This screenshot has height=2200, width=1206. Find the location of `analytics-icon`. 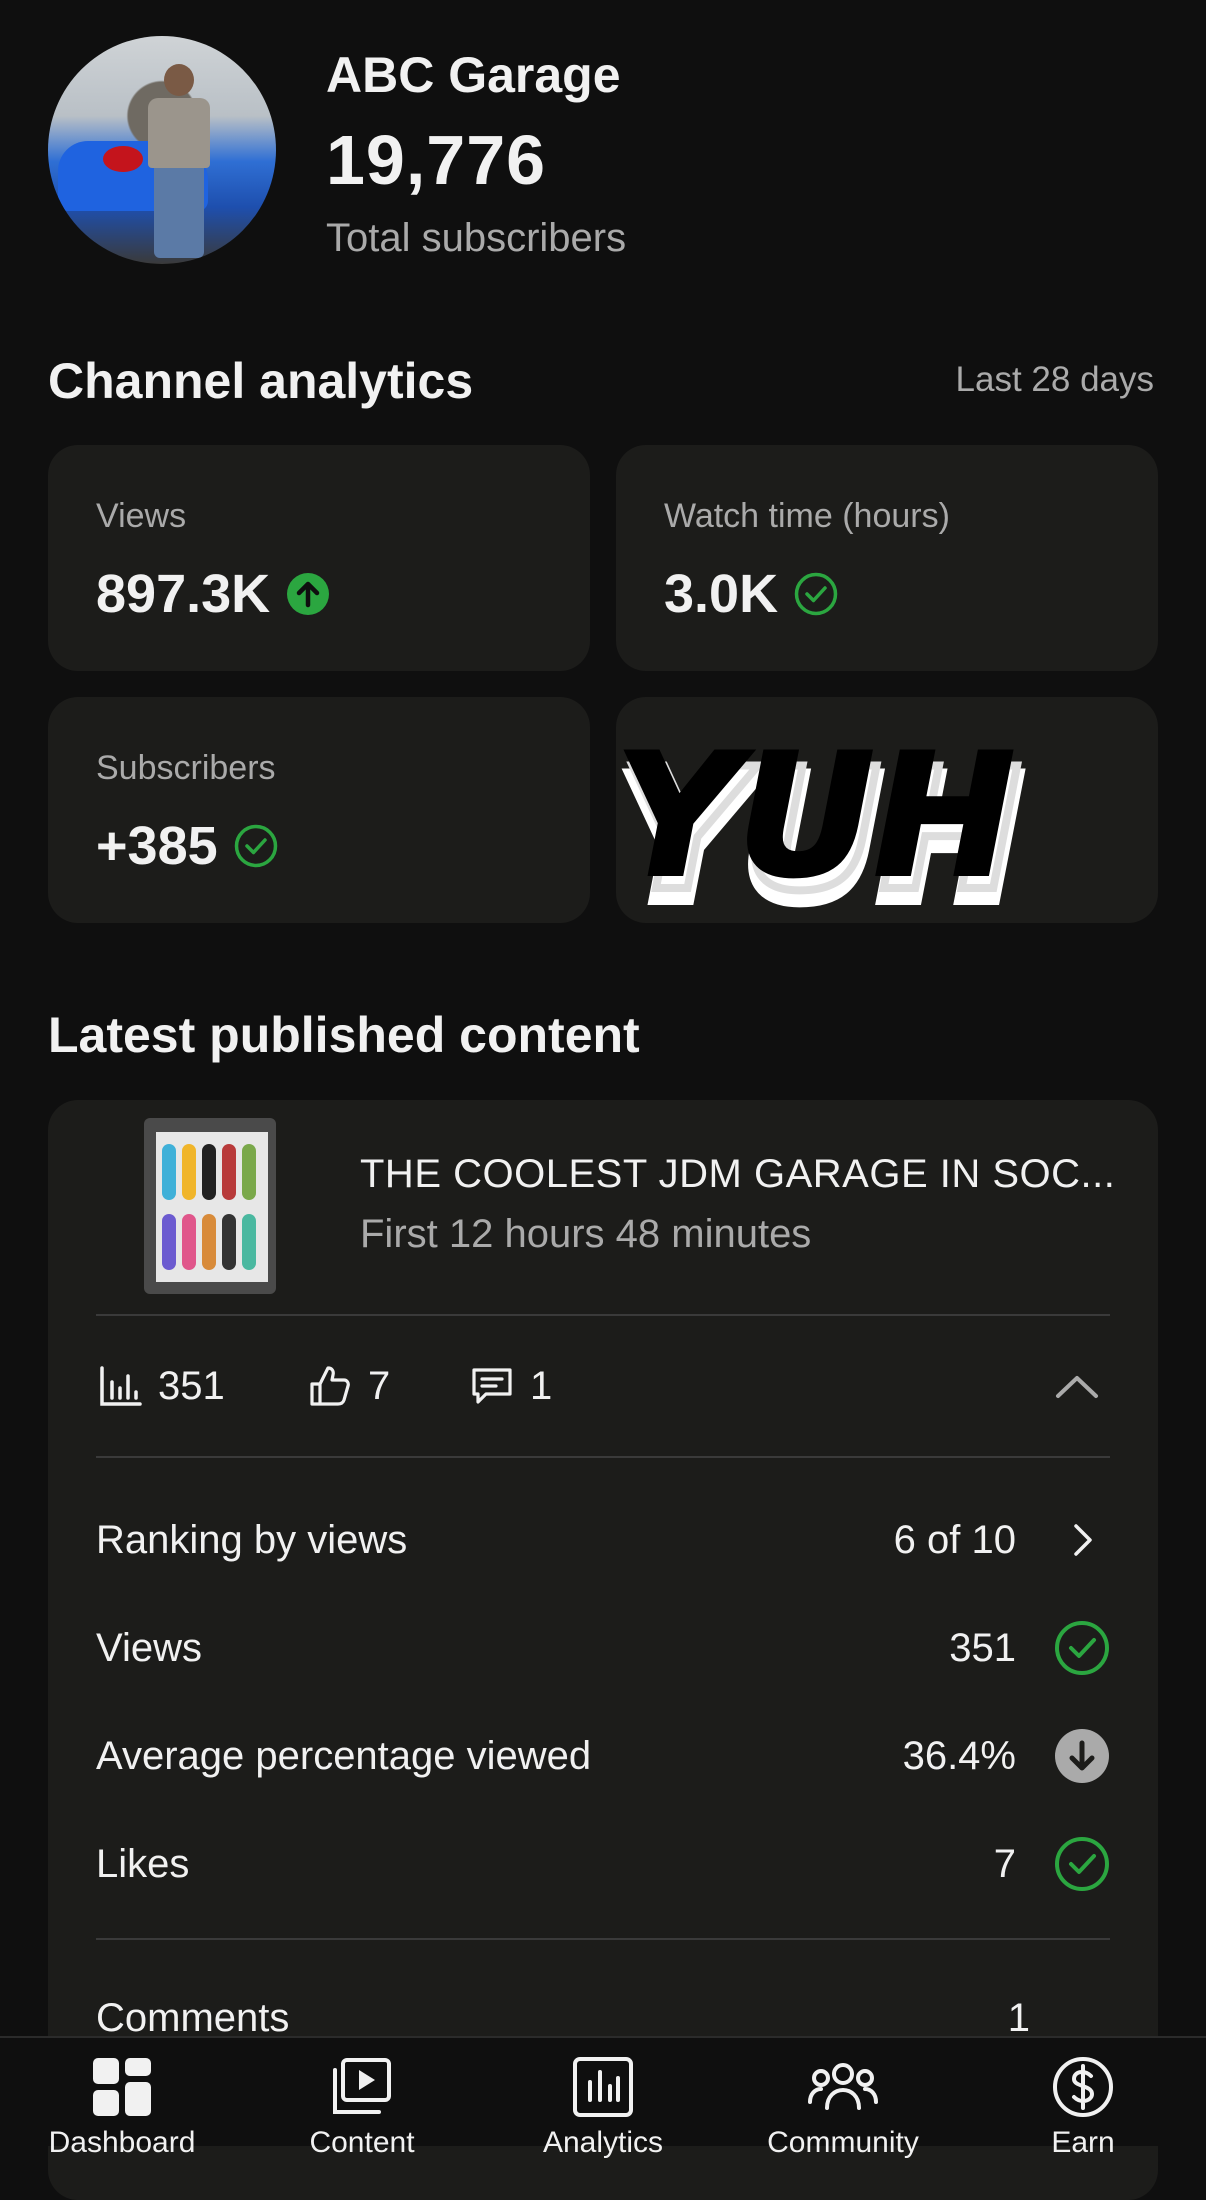

analytics-icon is located at coordinates (603, 2087).